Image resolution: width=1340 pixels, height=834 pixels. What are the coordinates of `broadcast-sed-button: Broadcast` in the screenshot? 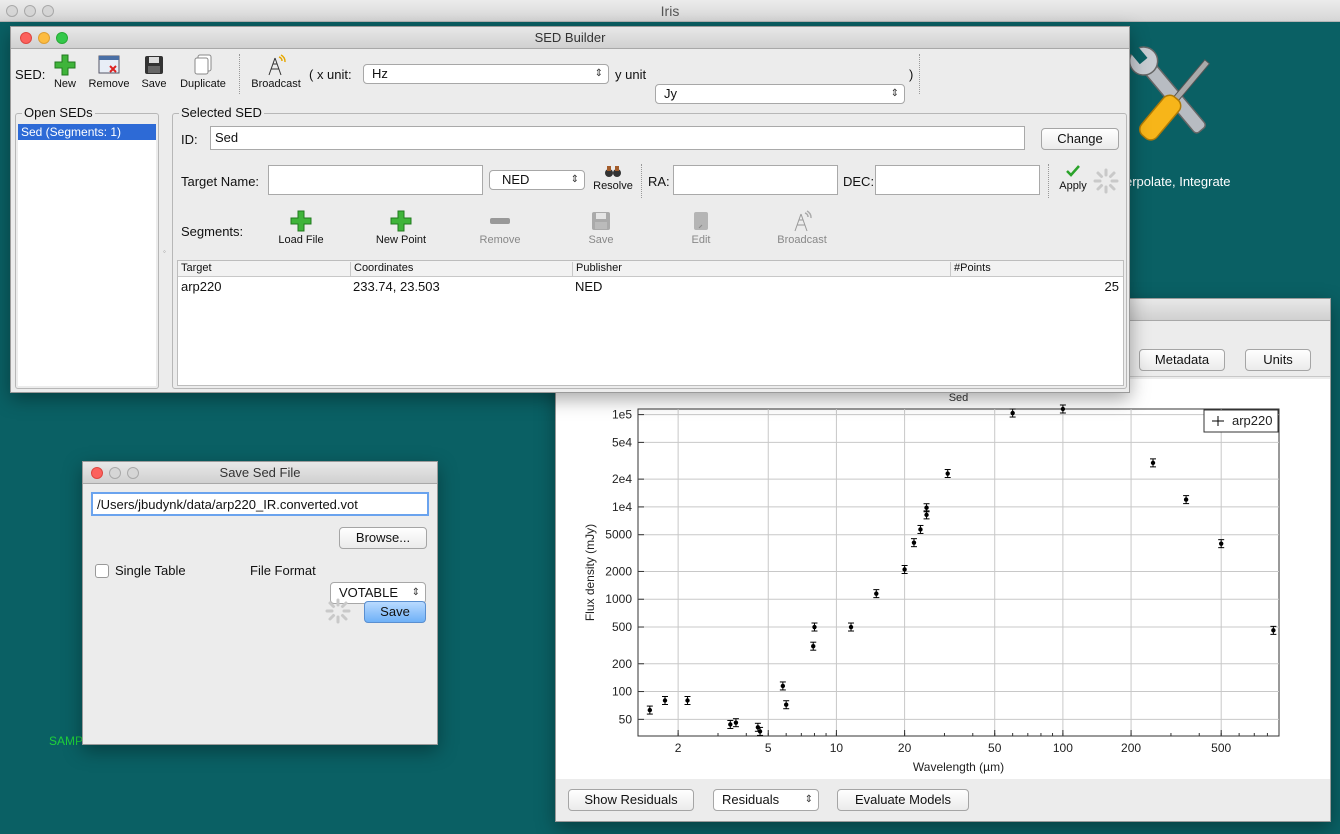 It's located at (276, 72).